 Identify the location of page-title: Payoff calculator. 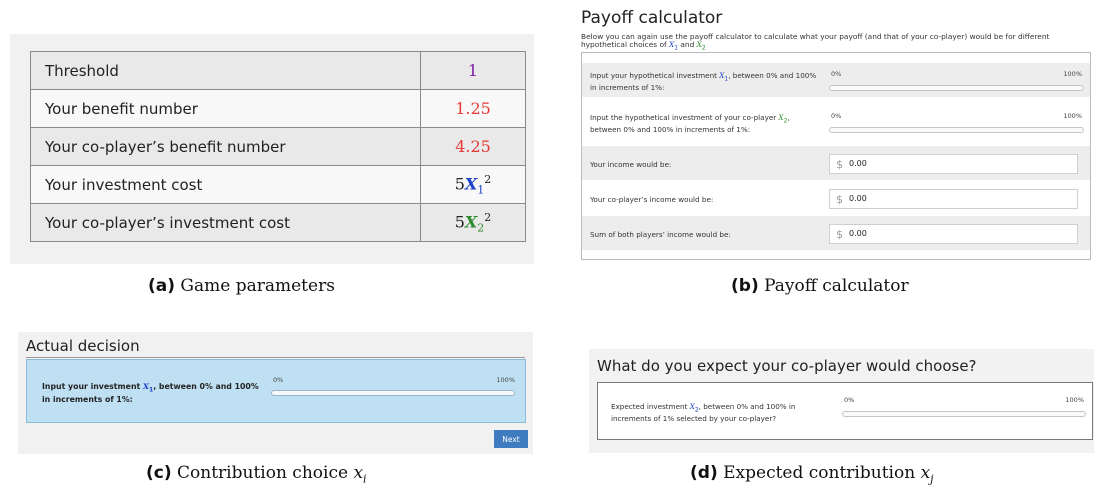
(652, 18).